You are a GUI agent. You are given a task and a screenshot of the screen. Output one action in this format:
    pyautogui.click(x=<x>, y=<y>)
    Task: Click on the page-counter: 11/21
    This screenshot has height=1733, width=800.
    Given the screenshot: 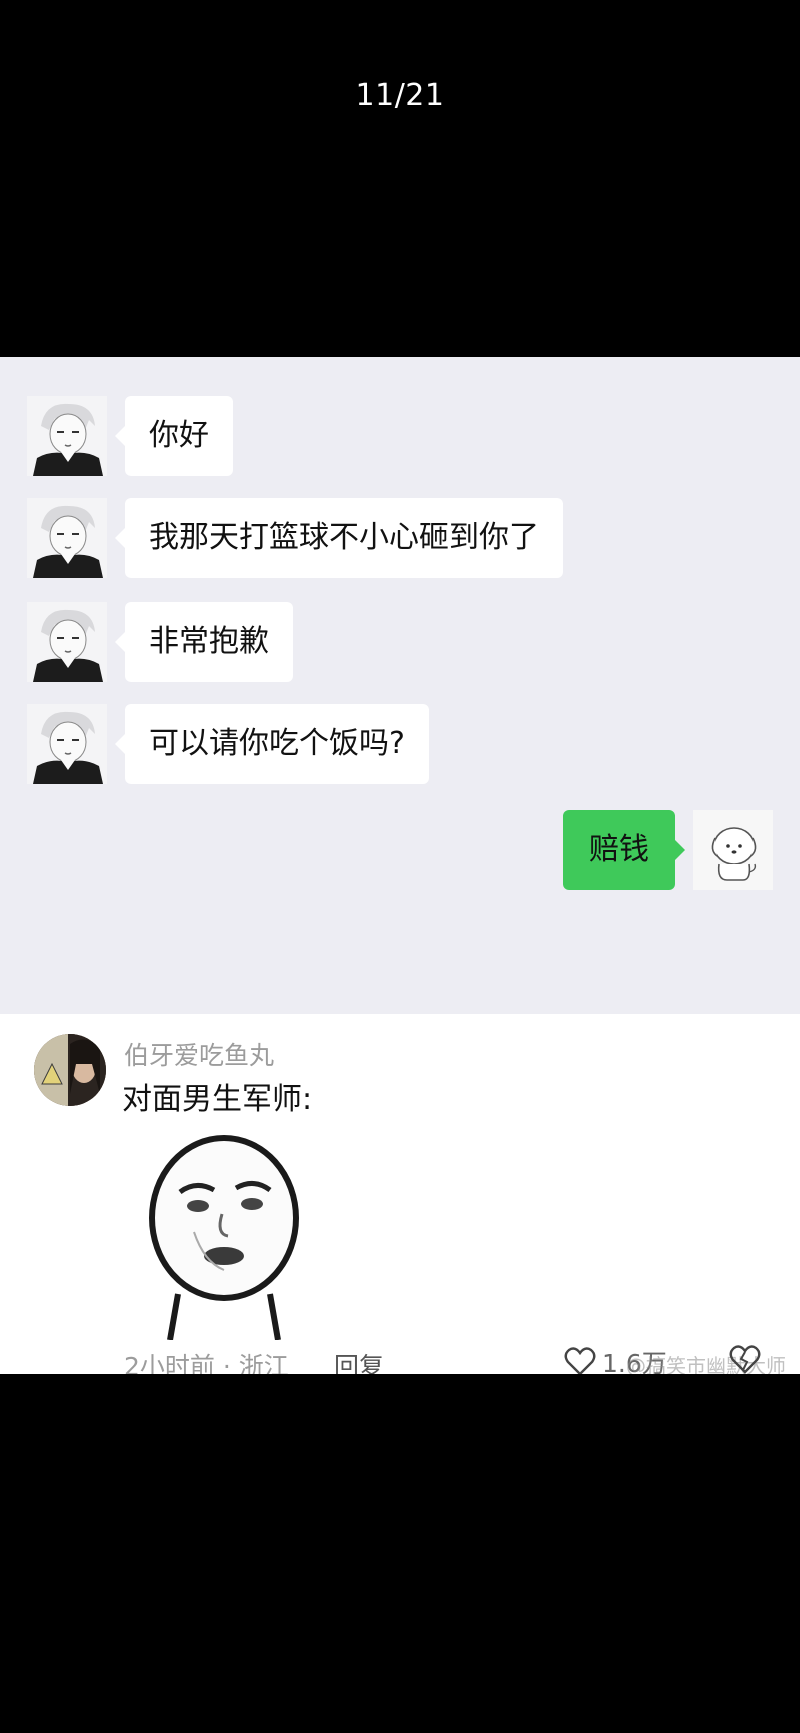 What is the action you would take?
    pyautogui.click(x=400, y=95)
    